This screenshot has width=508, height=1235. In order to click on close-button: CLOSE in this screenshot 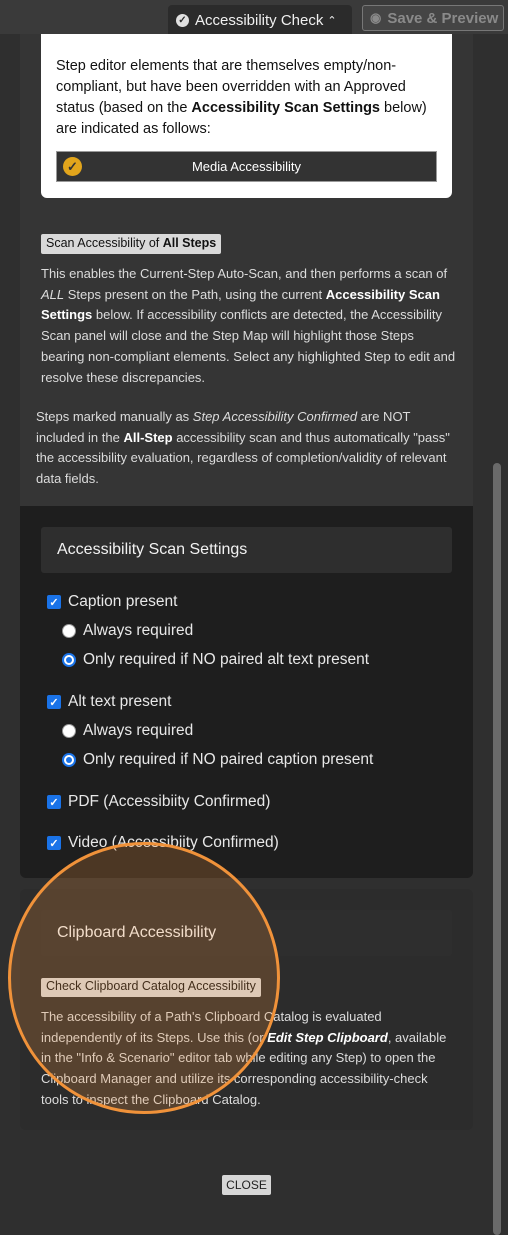, I will do `click(246, 1185)`.